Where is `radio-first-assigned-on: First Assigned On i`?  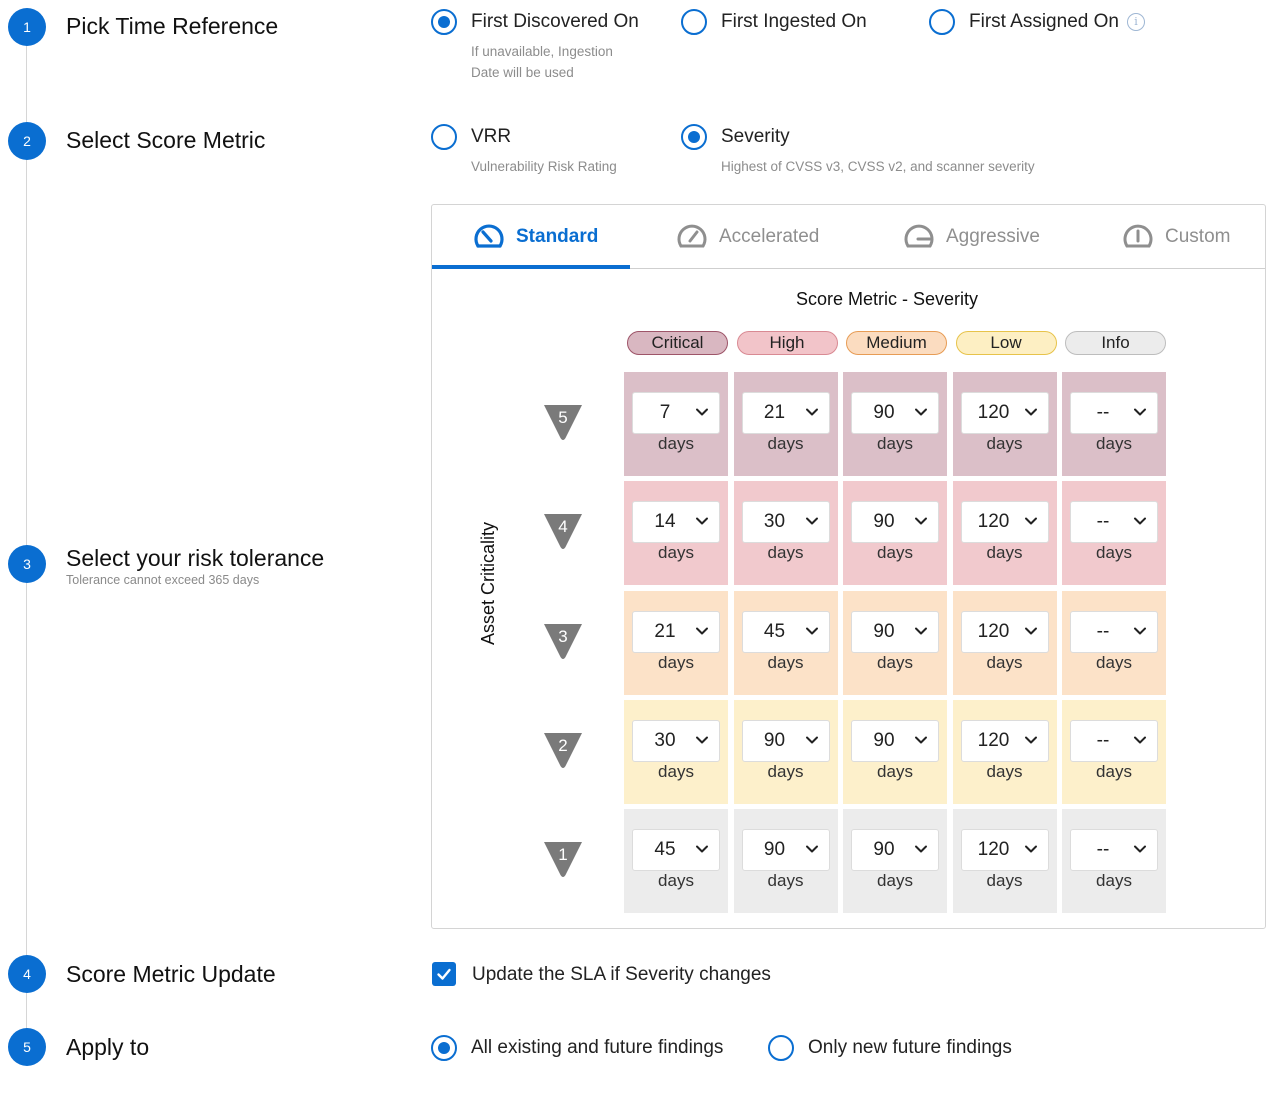 radio-first-assigned-on: First Assigned On i is located at coordinates (1037, 22).